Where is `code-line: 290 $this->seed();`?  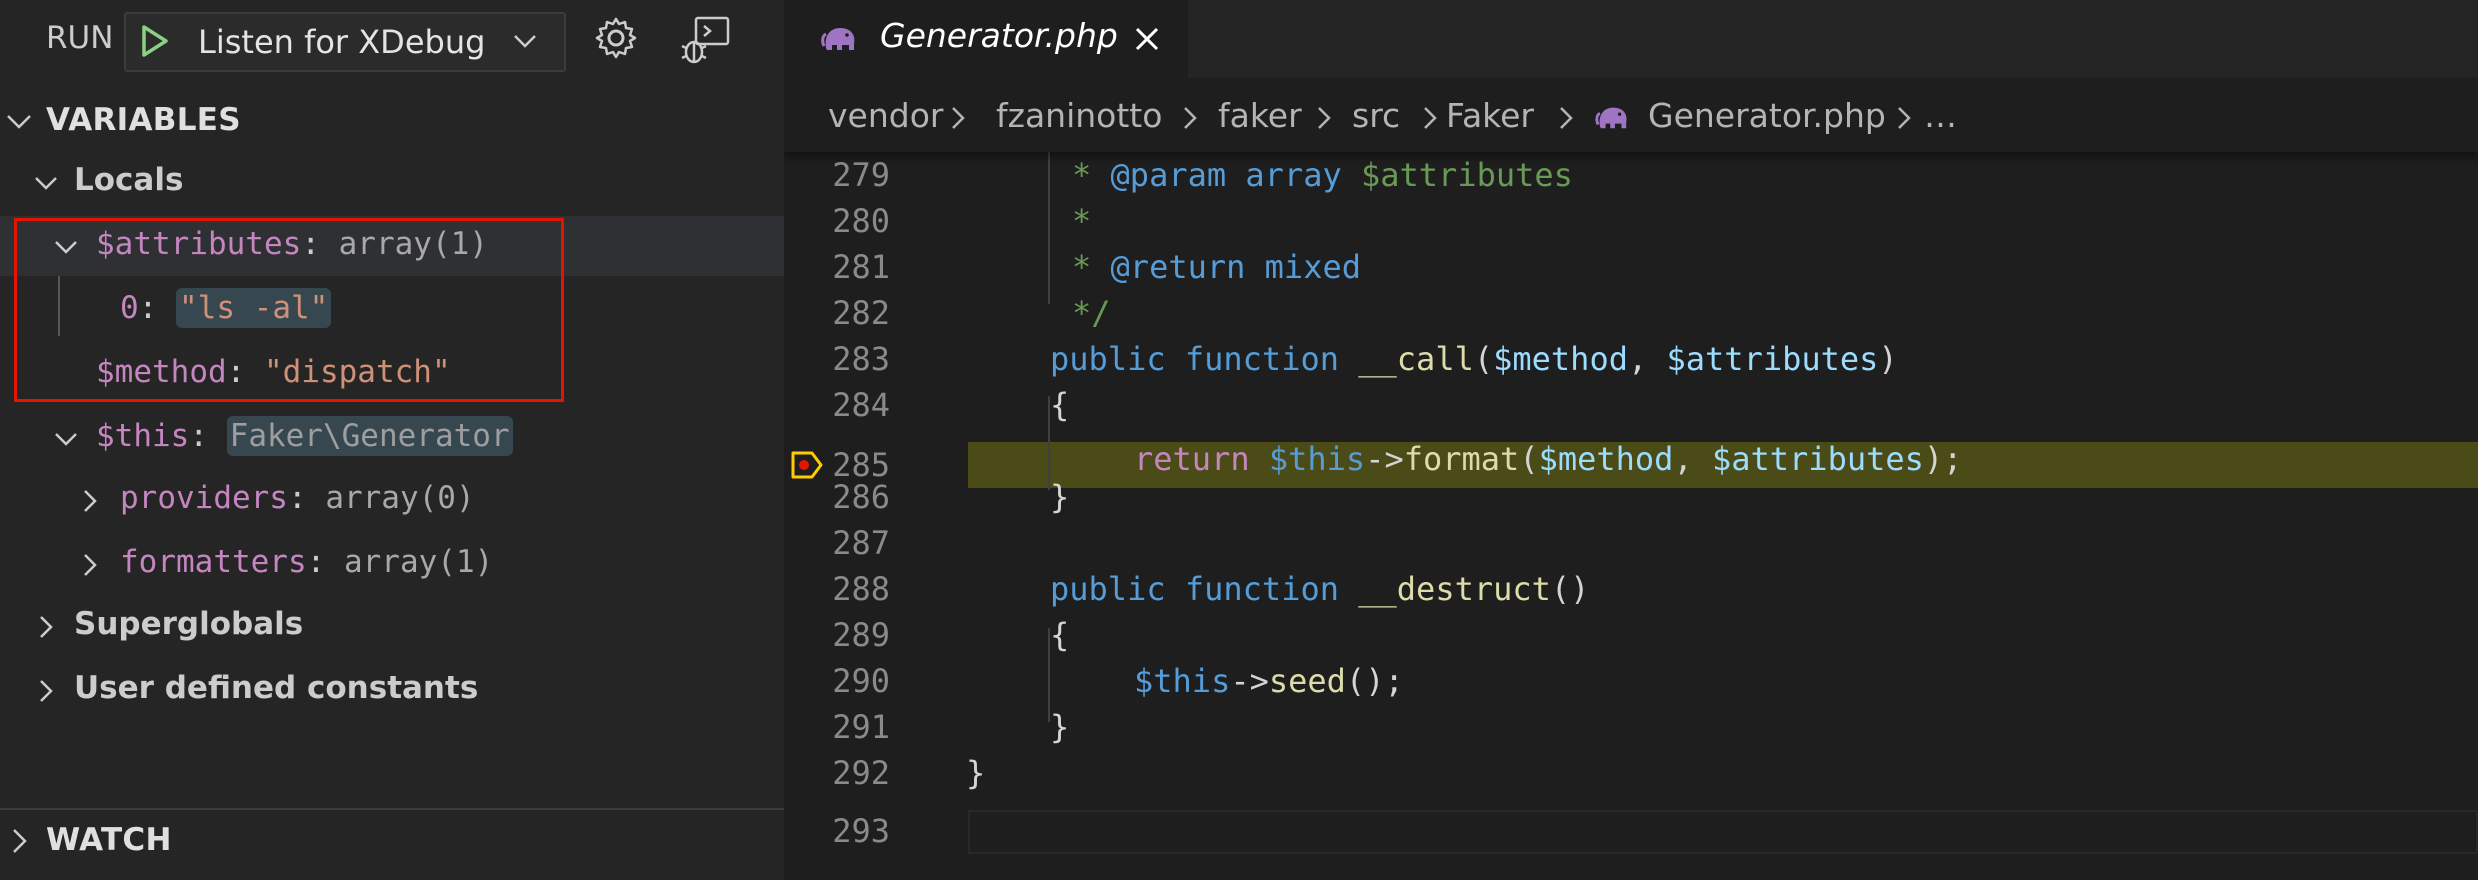 code-line: 290 $this->seed(); is located at coordinates (1631, 681).